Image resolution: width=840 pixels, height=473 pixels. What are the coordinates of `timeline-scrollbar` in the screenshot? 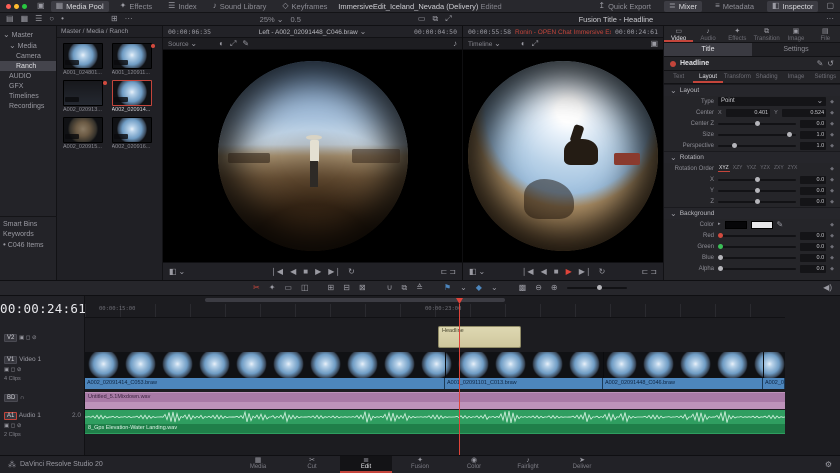 It's located at (435, 300).